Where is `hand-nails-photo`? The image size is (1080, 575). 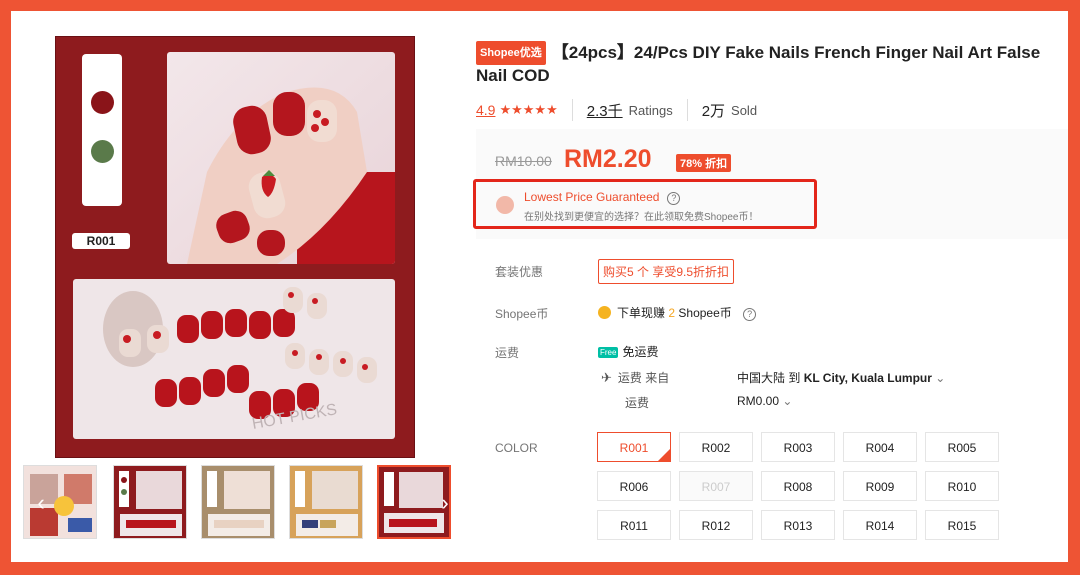
hand-nails-photo is located at coordinates (281, 158).